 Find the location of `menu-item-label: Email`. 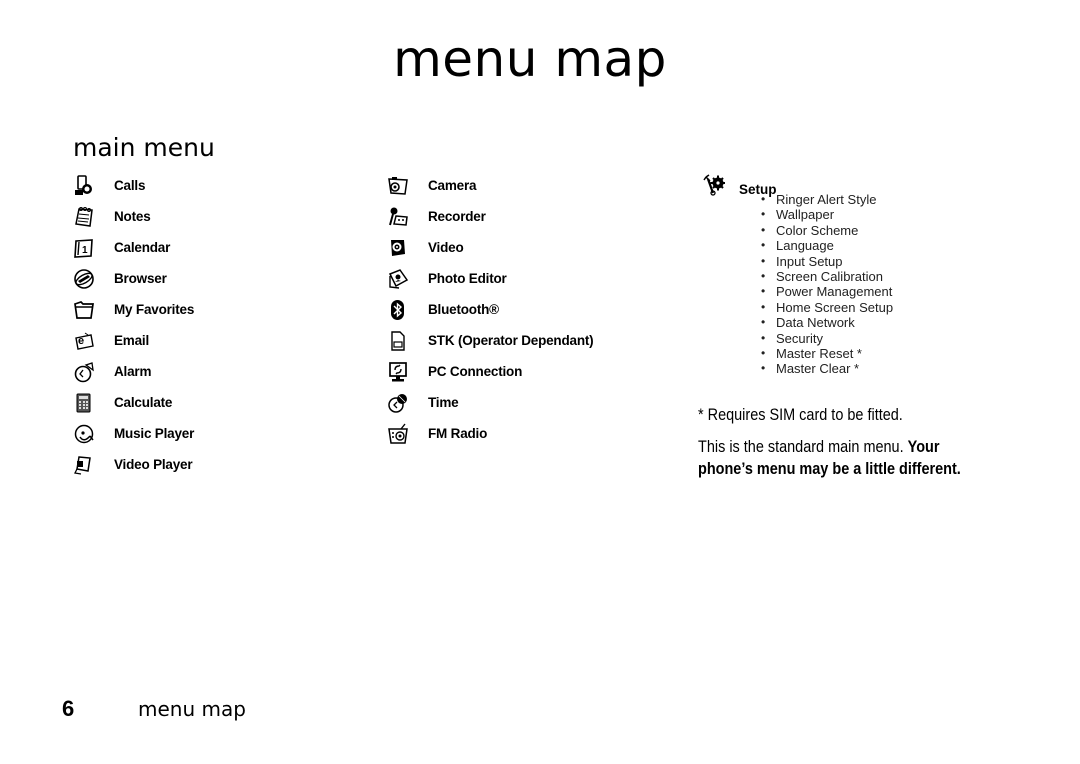

menu-item-label: Email is located at coordinates (132, 340).